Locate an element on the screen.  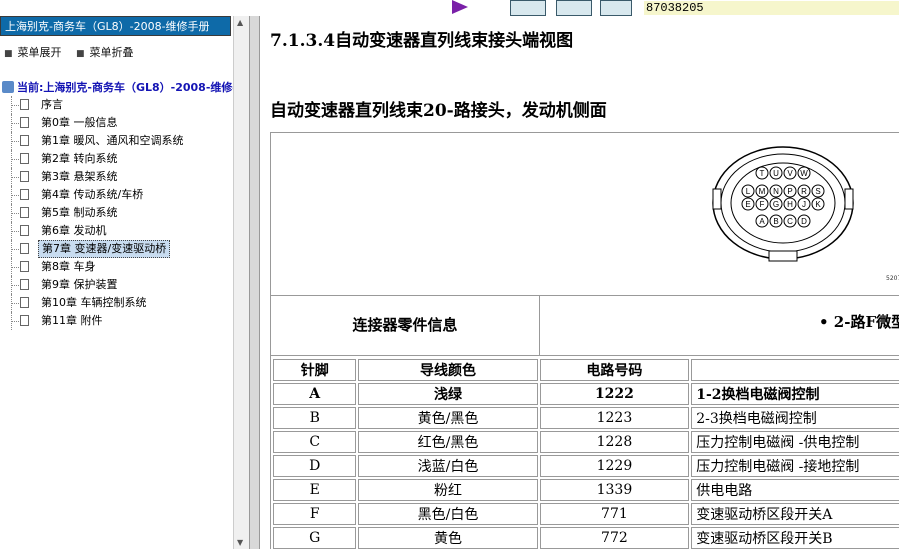
cell-pin: F is located at coordinates (315, 514).